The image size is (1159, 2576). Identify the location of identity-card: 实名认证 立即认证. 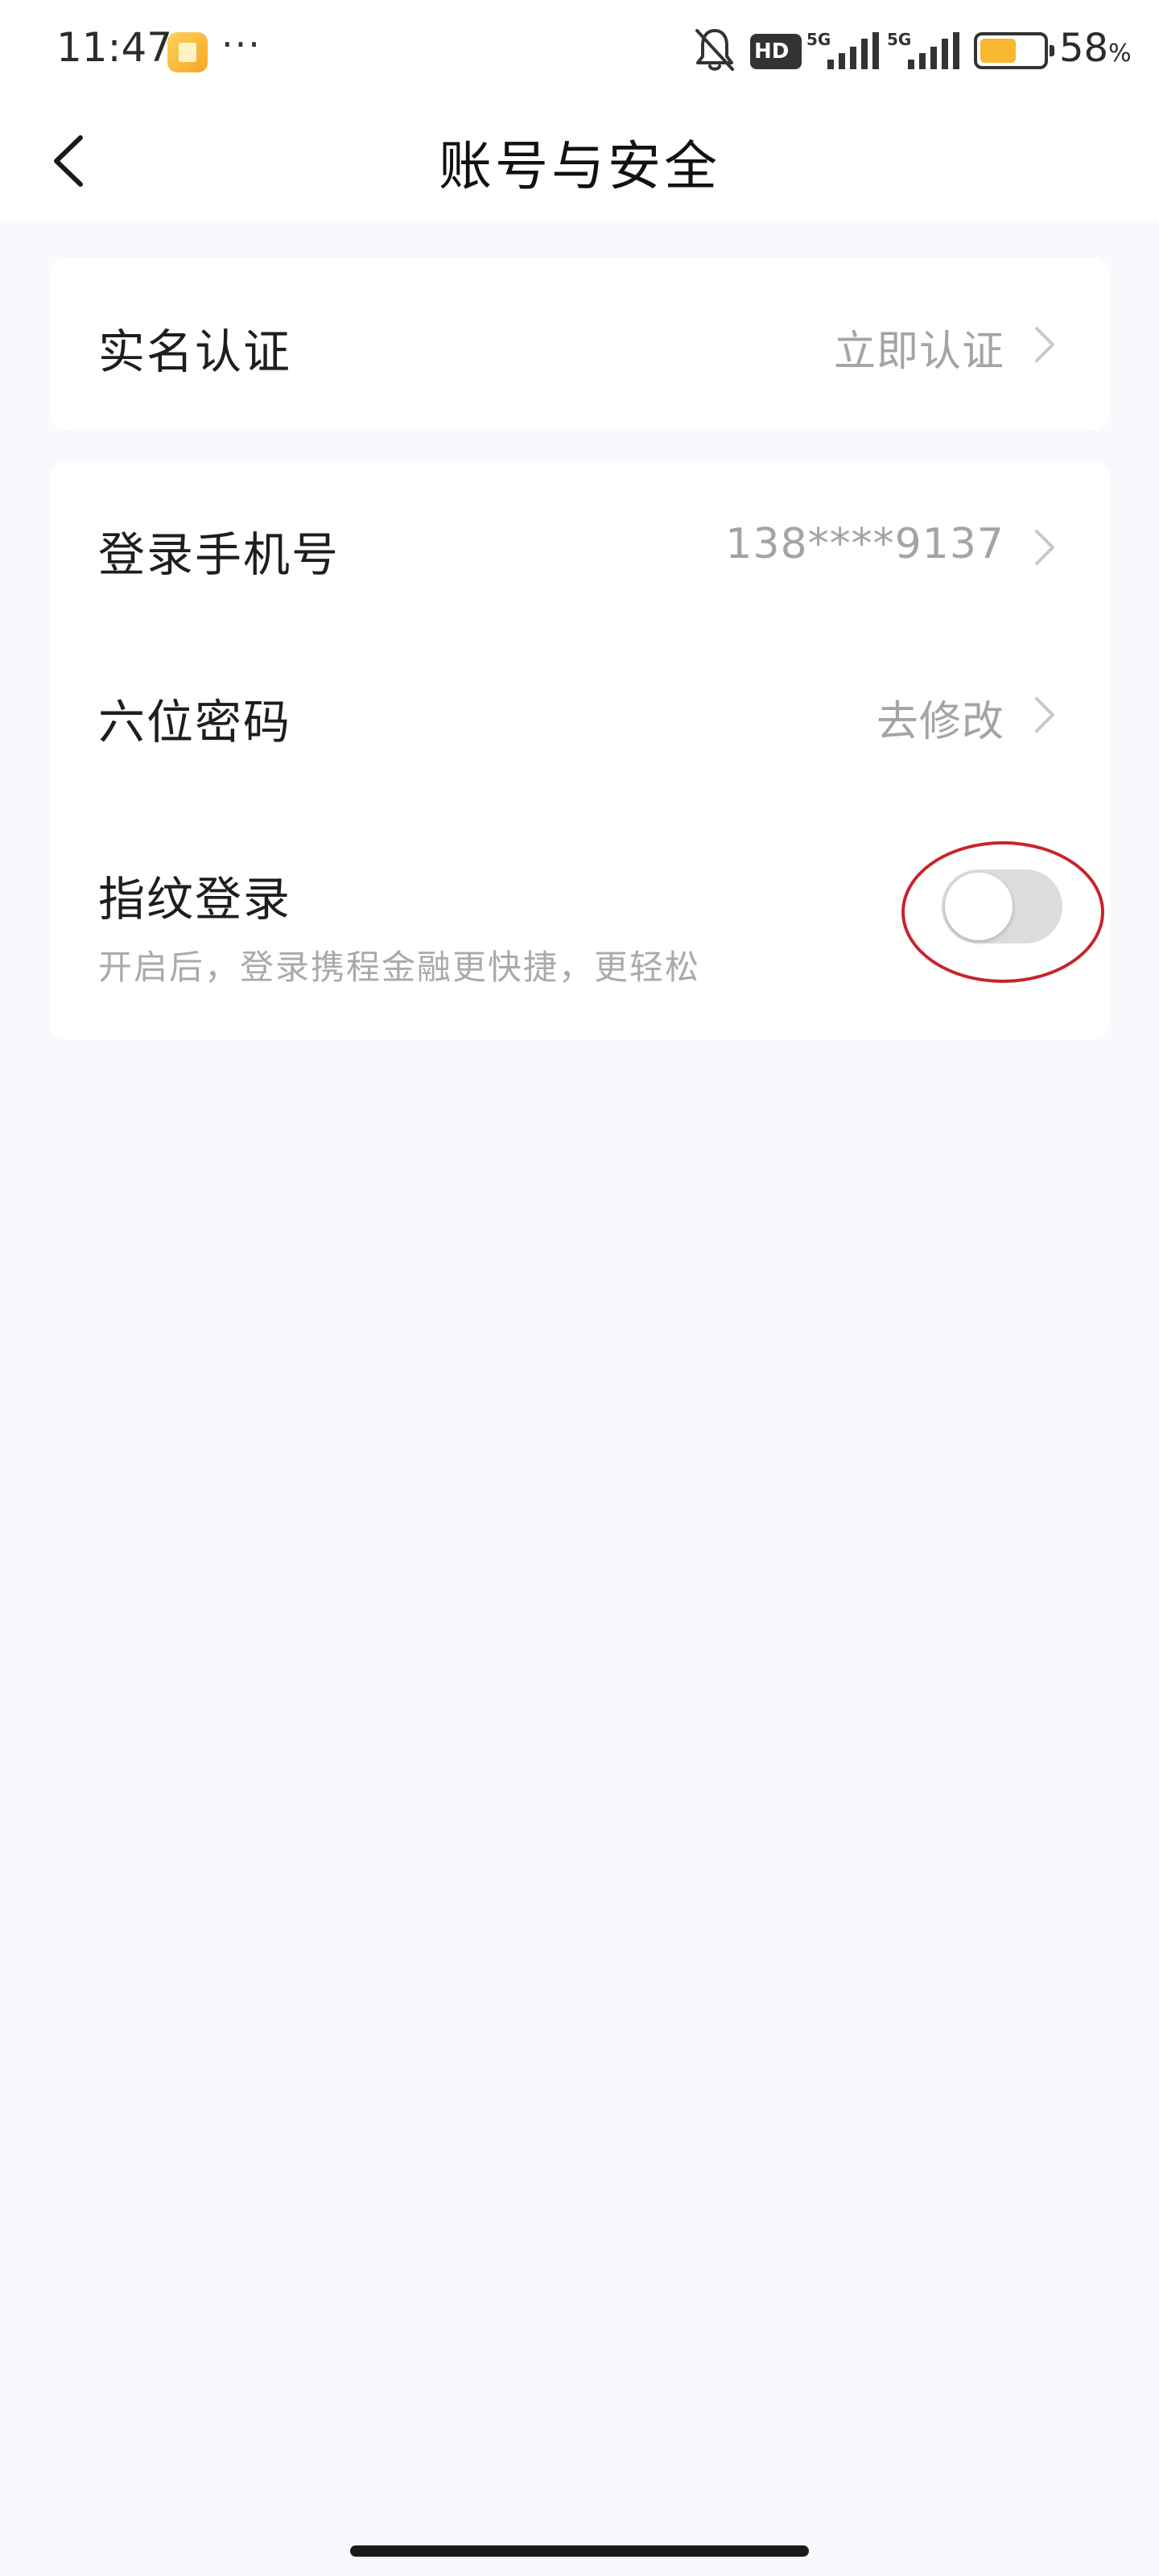
(579, 344).